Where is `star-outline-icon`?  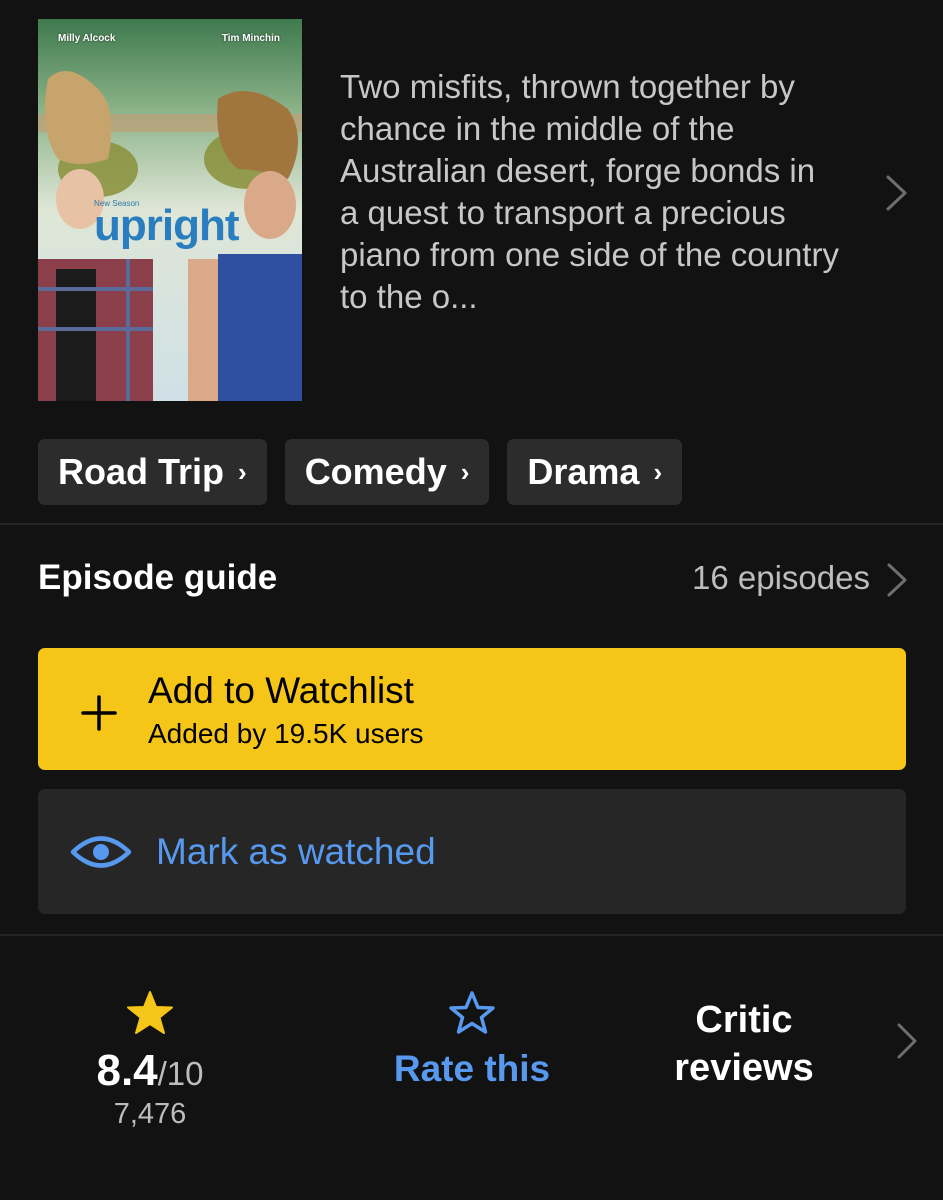
star-outline-icon is located at coordinates (472, 1012).